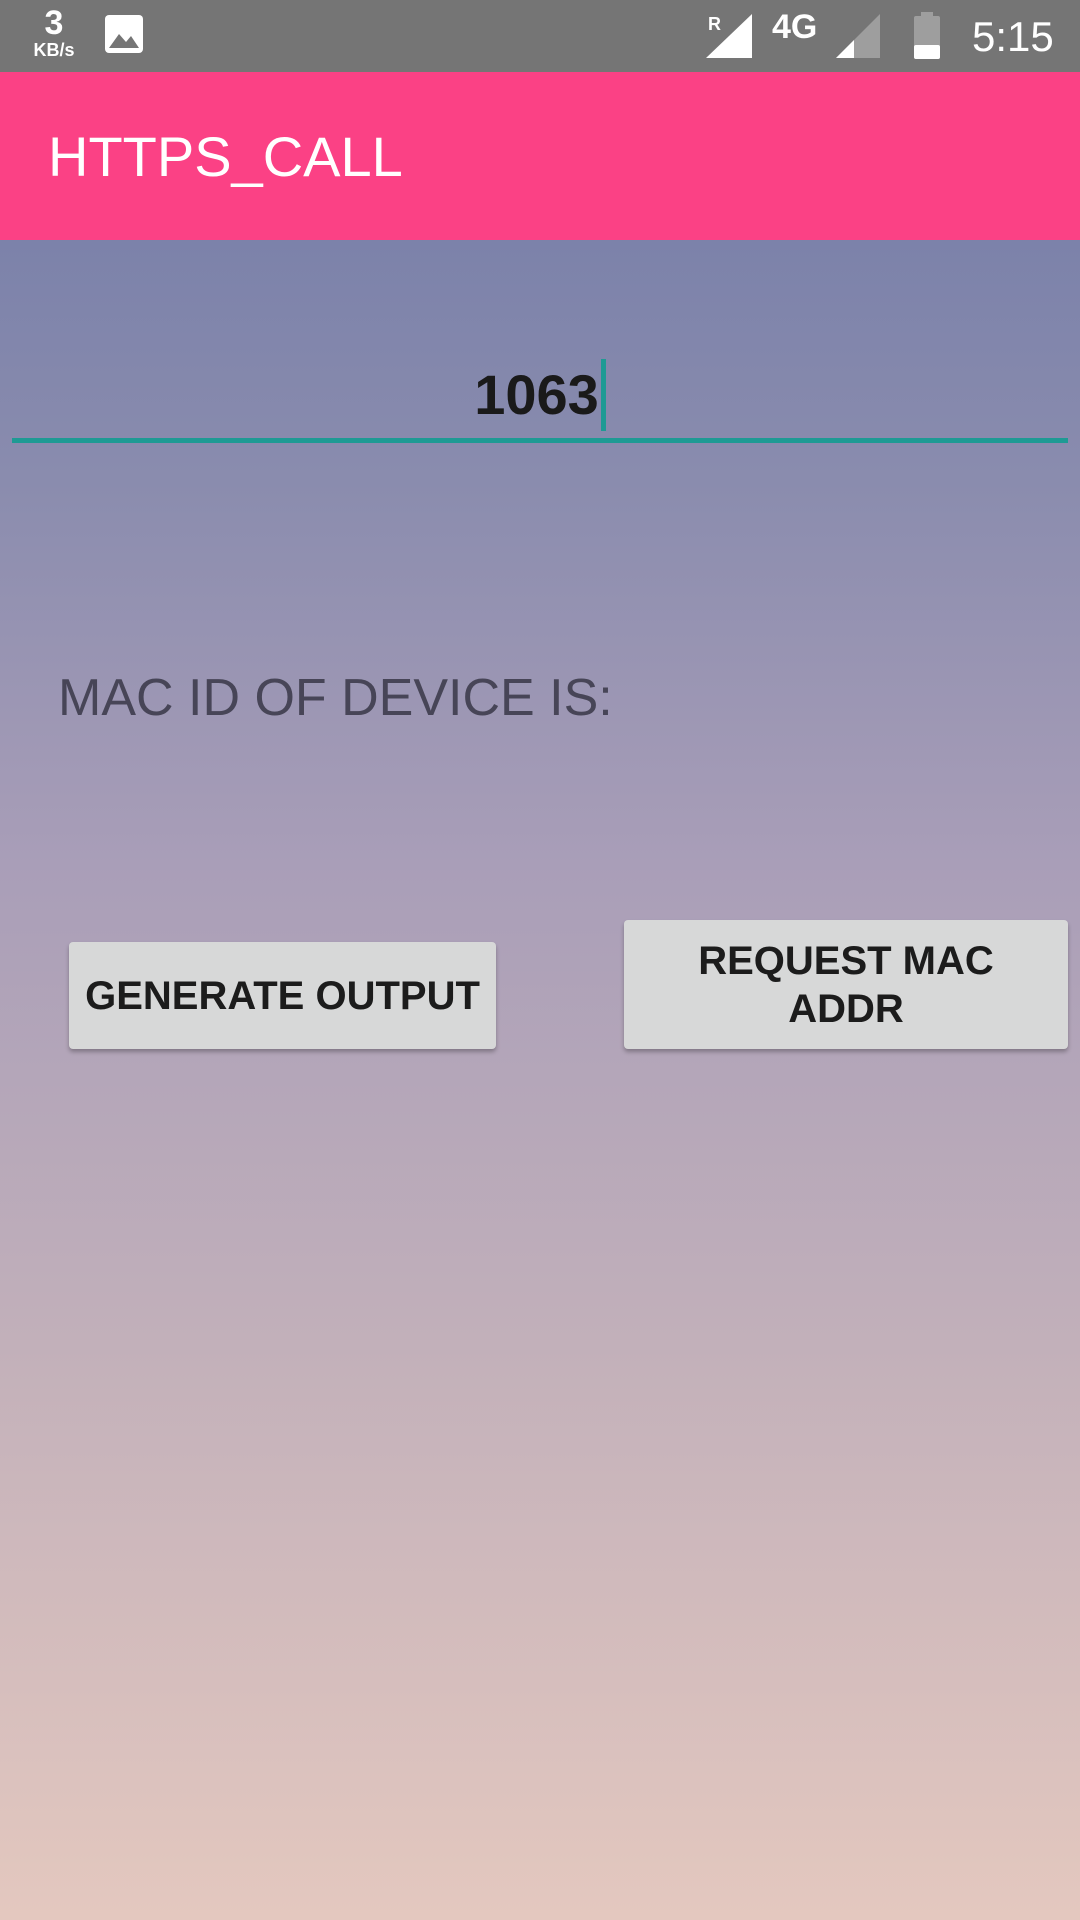 This screenshot has height=1920, width=1080. Describe the element at coordinates (1013, 36) in the screenshot. I see `status-clock: 5:15` at that location.